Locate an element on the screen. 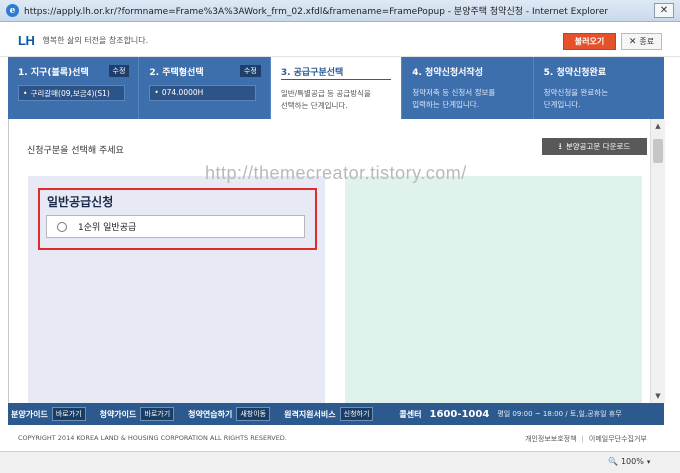 The height and width of the screenshot is (473, 680). step-title: 3. 공급구분선택 is located at coordinates (312, 73).